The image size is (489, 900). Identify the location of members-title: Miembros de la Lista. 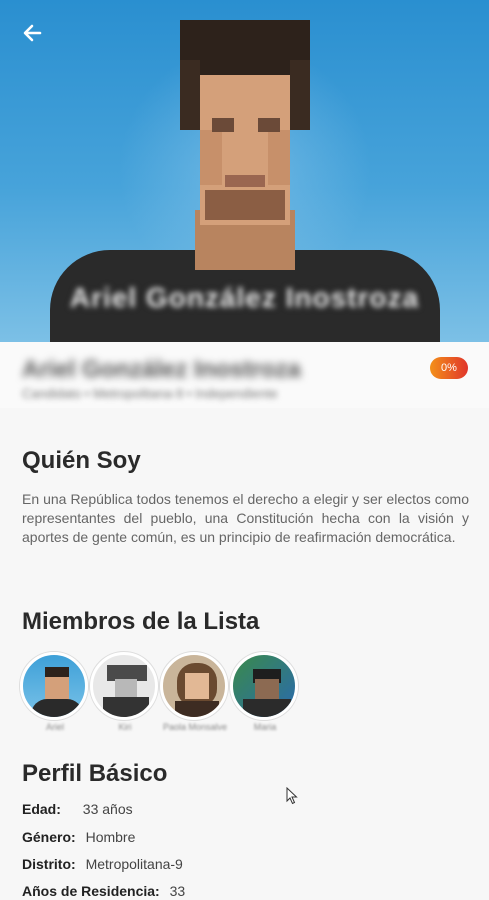
(141, 621).